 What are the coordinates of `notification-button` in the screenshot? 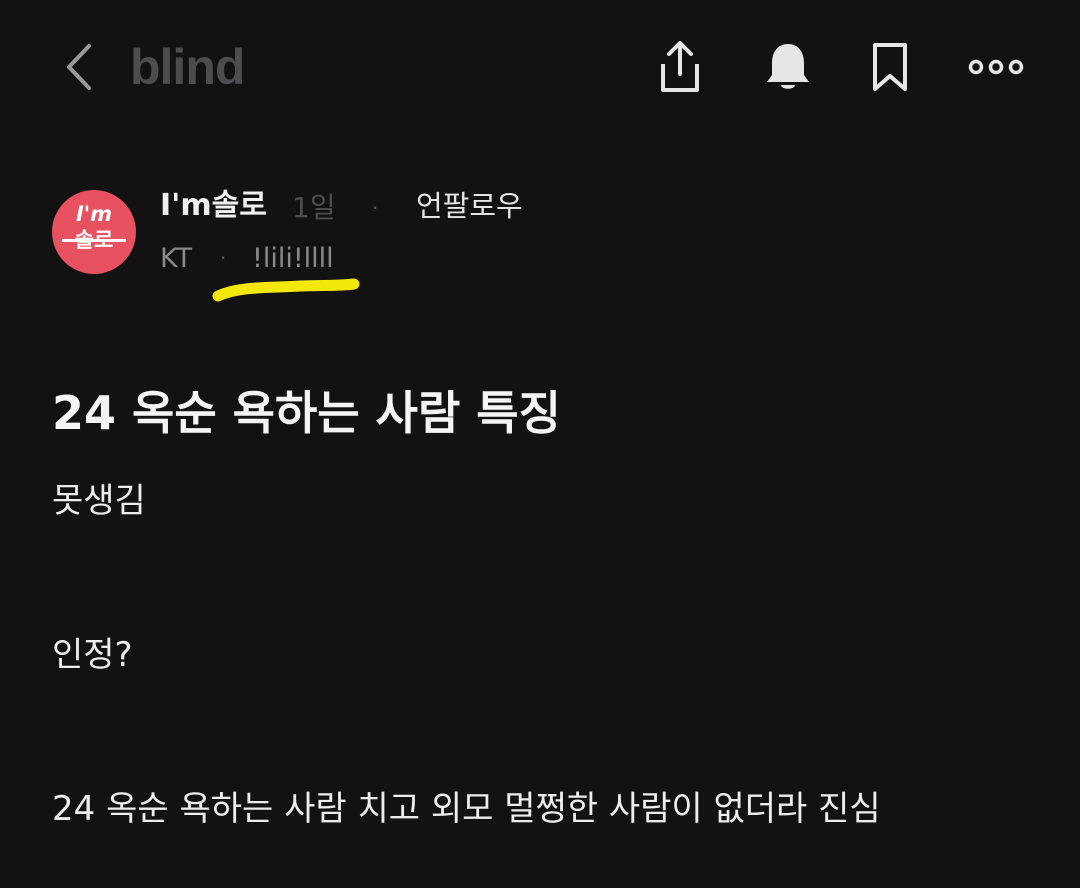 It's located at (788, 67).